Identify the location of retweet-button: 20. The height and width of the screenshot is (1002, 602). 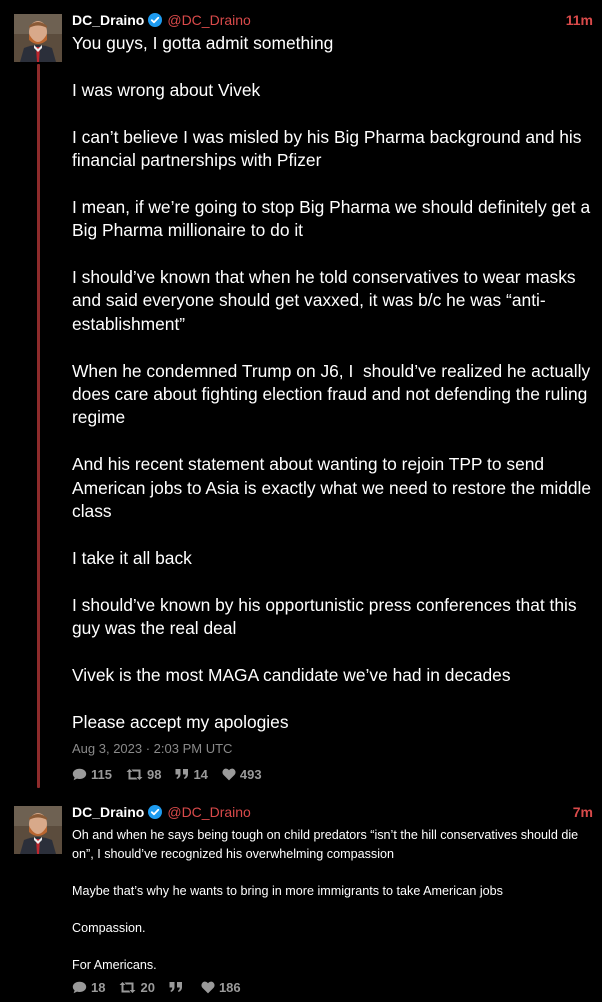
(137, 987).